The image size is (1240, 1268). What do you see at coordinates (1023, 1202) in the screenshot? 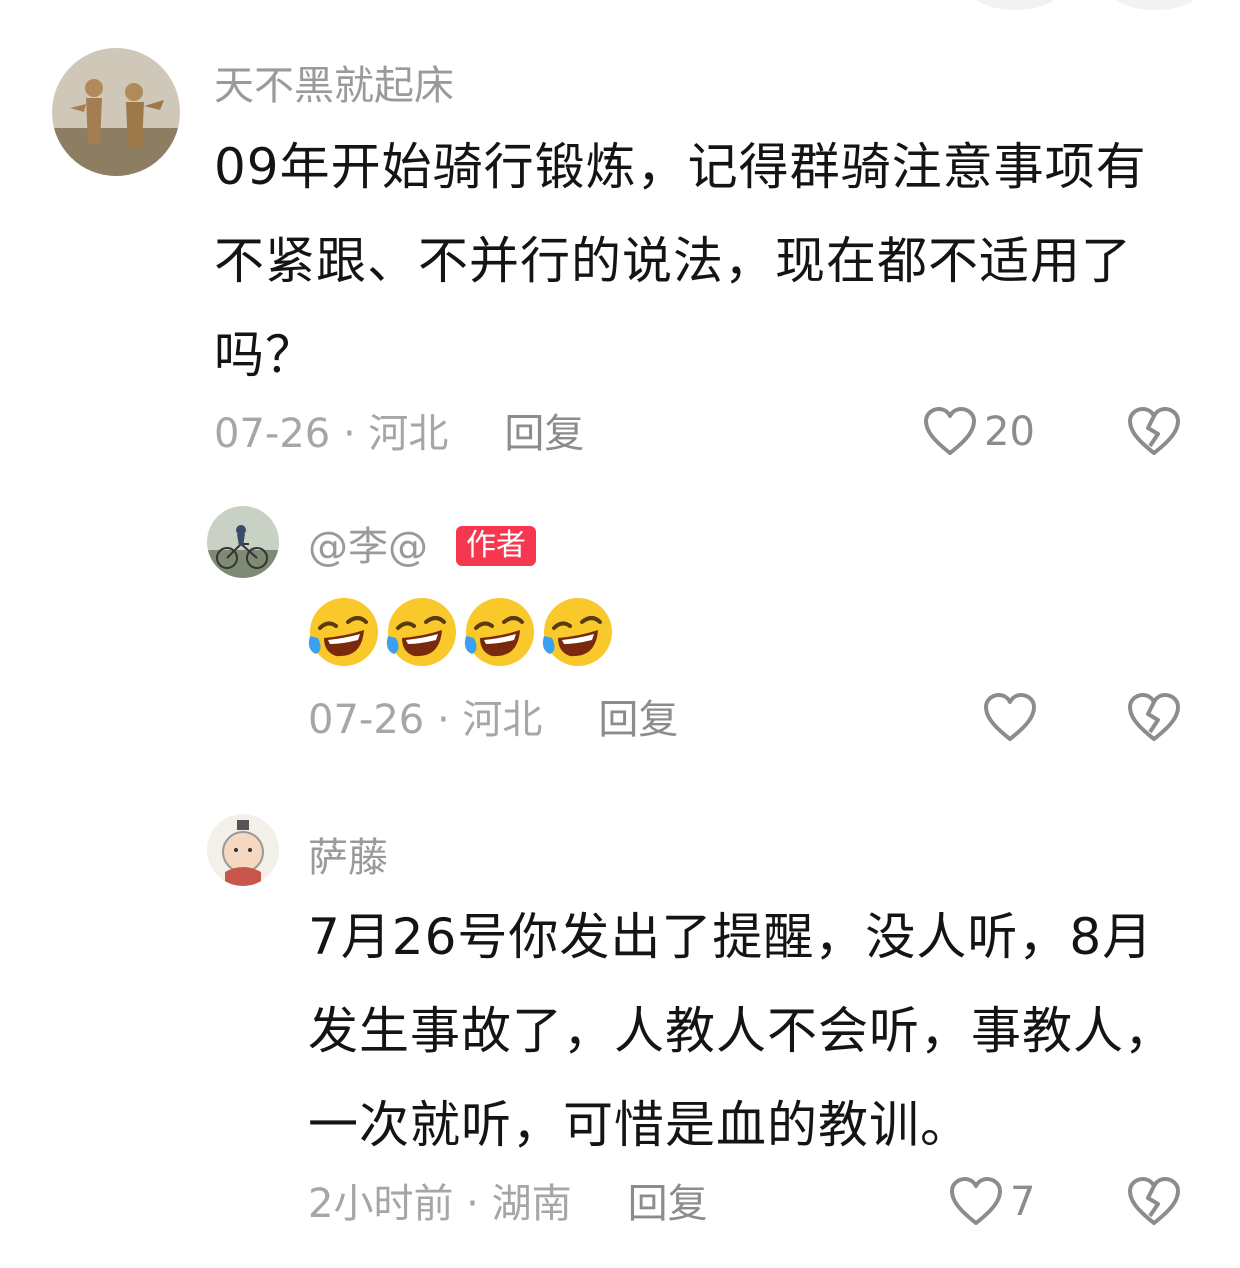
I see `like-count: 7` at bounding box center [1023, 1202].